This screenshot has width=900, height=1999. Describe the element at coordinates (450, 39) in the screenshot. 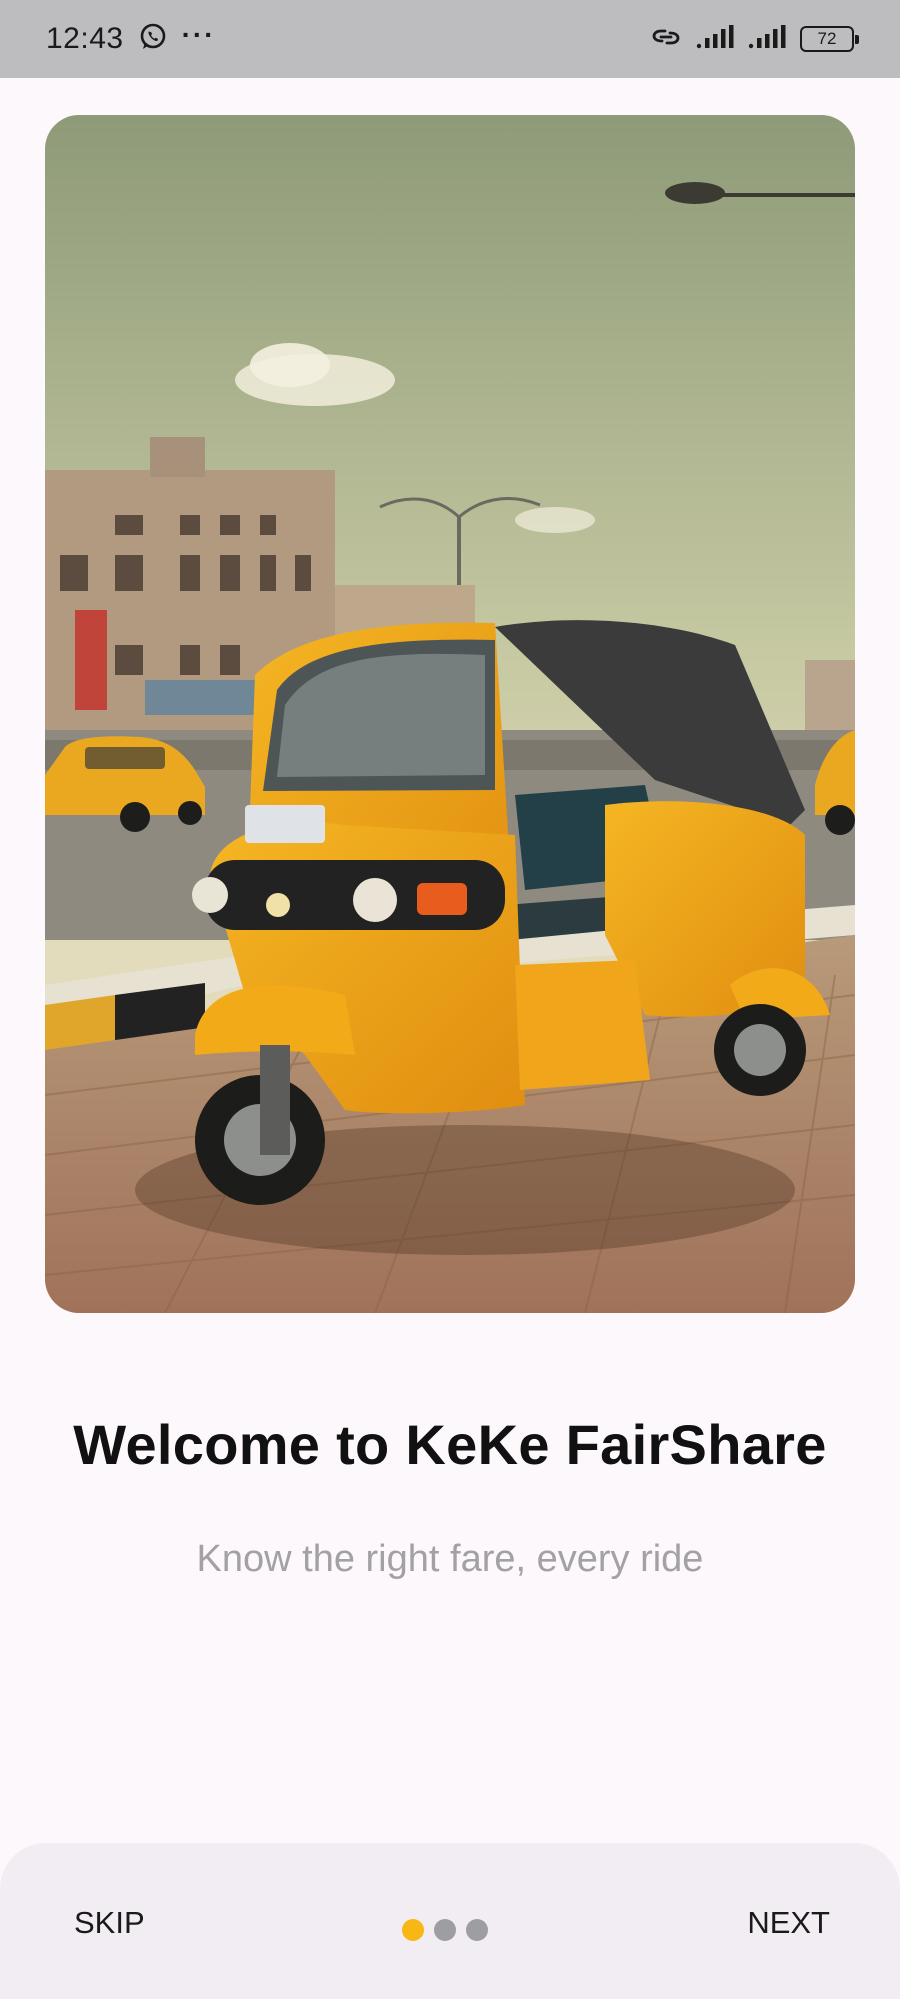

I see `status-bar: 12:43 ··· 72` at that location.